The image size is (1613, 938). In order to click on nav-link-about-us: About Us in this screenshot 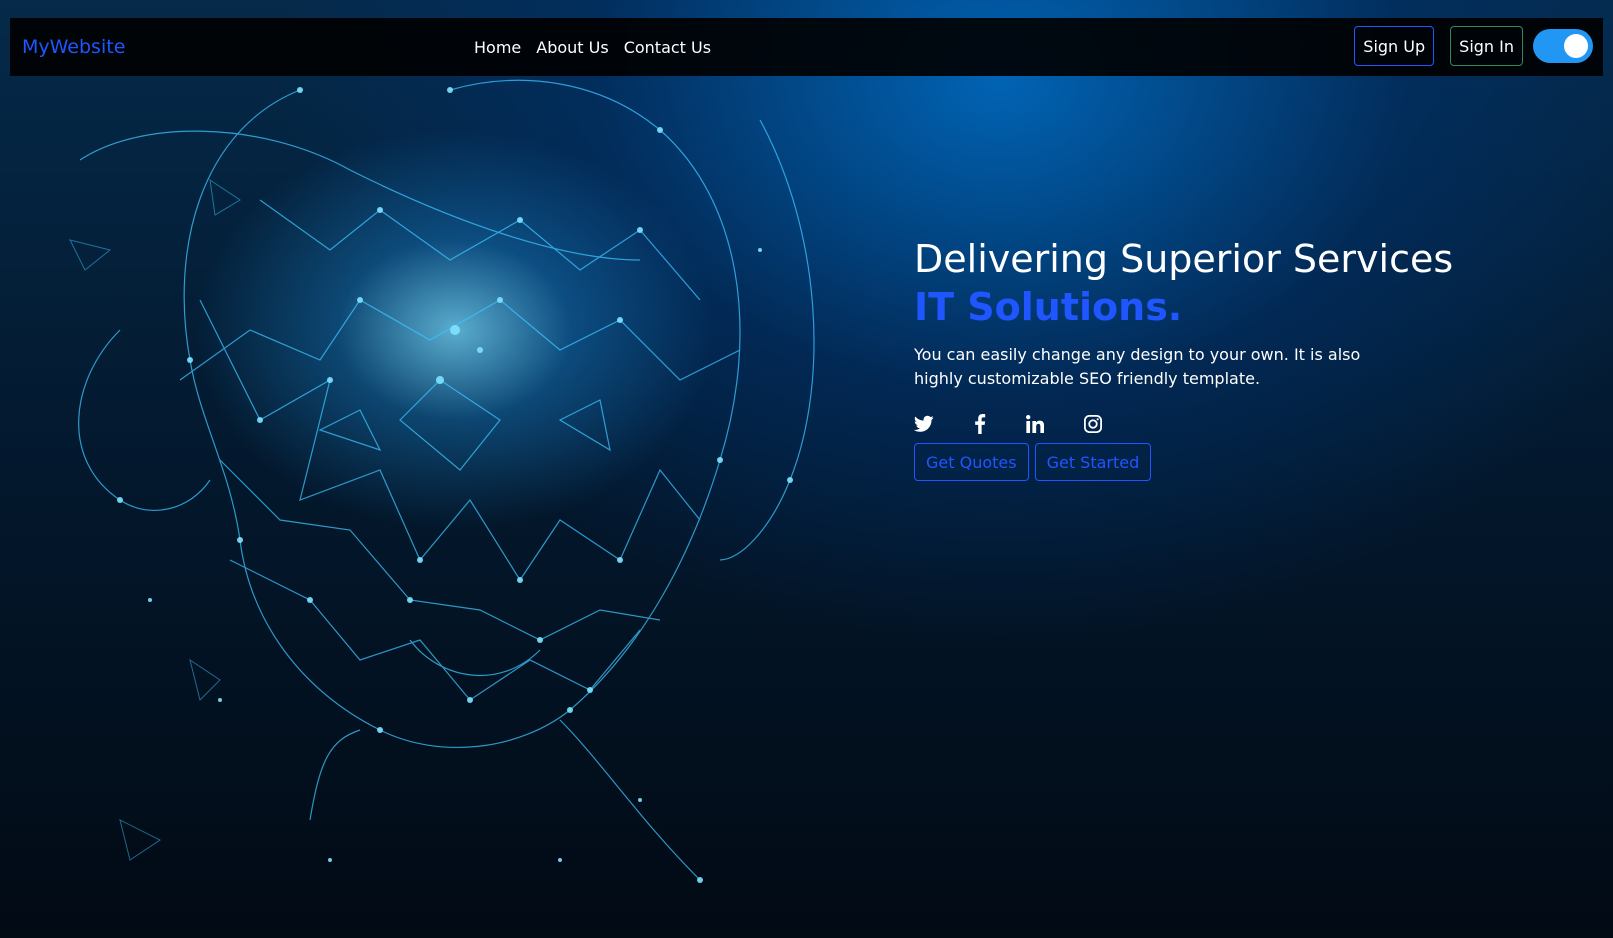, I will do `click(572, 47)`.